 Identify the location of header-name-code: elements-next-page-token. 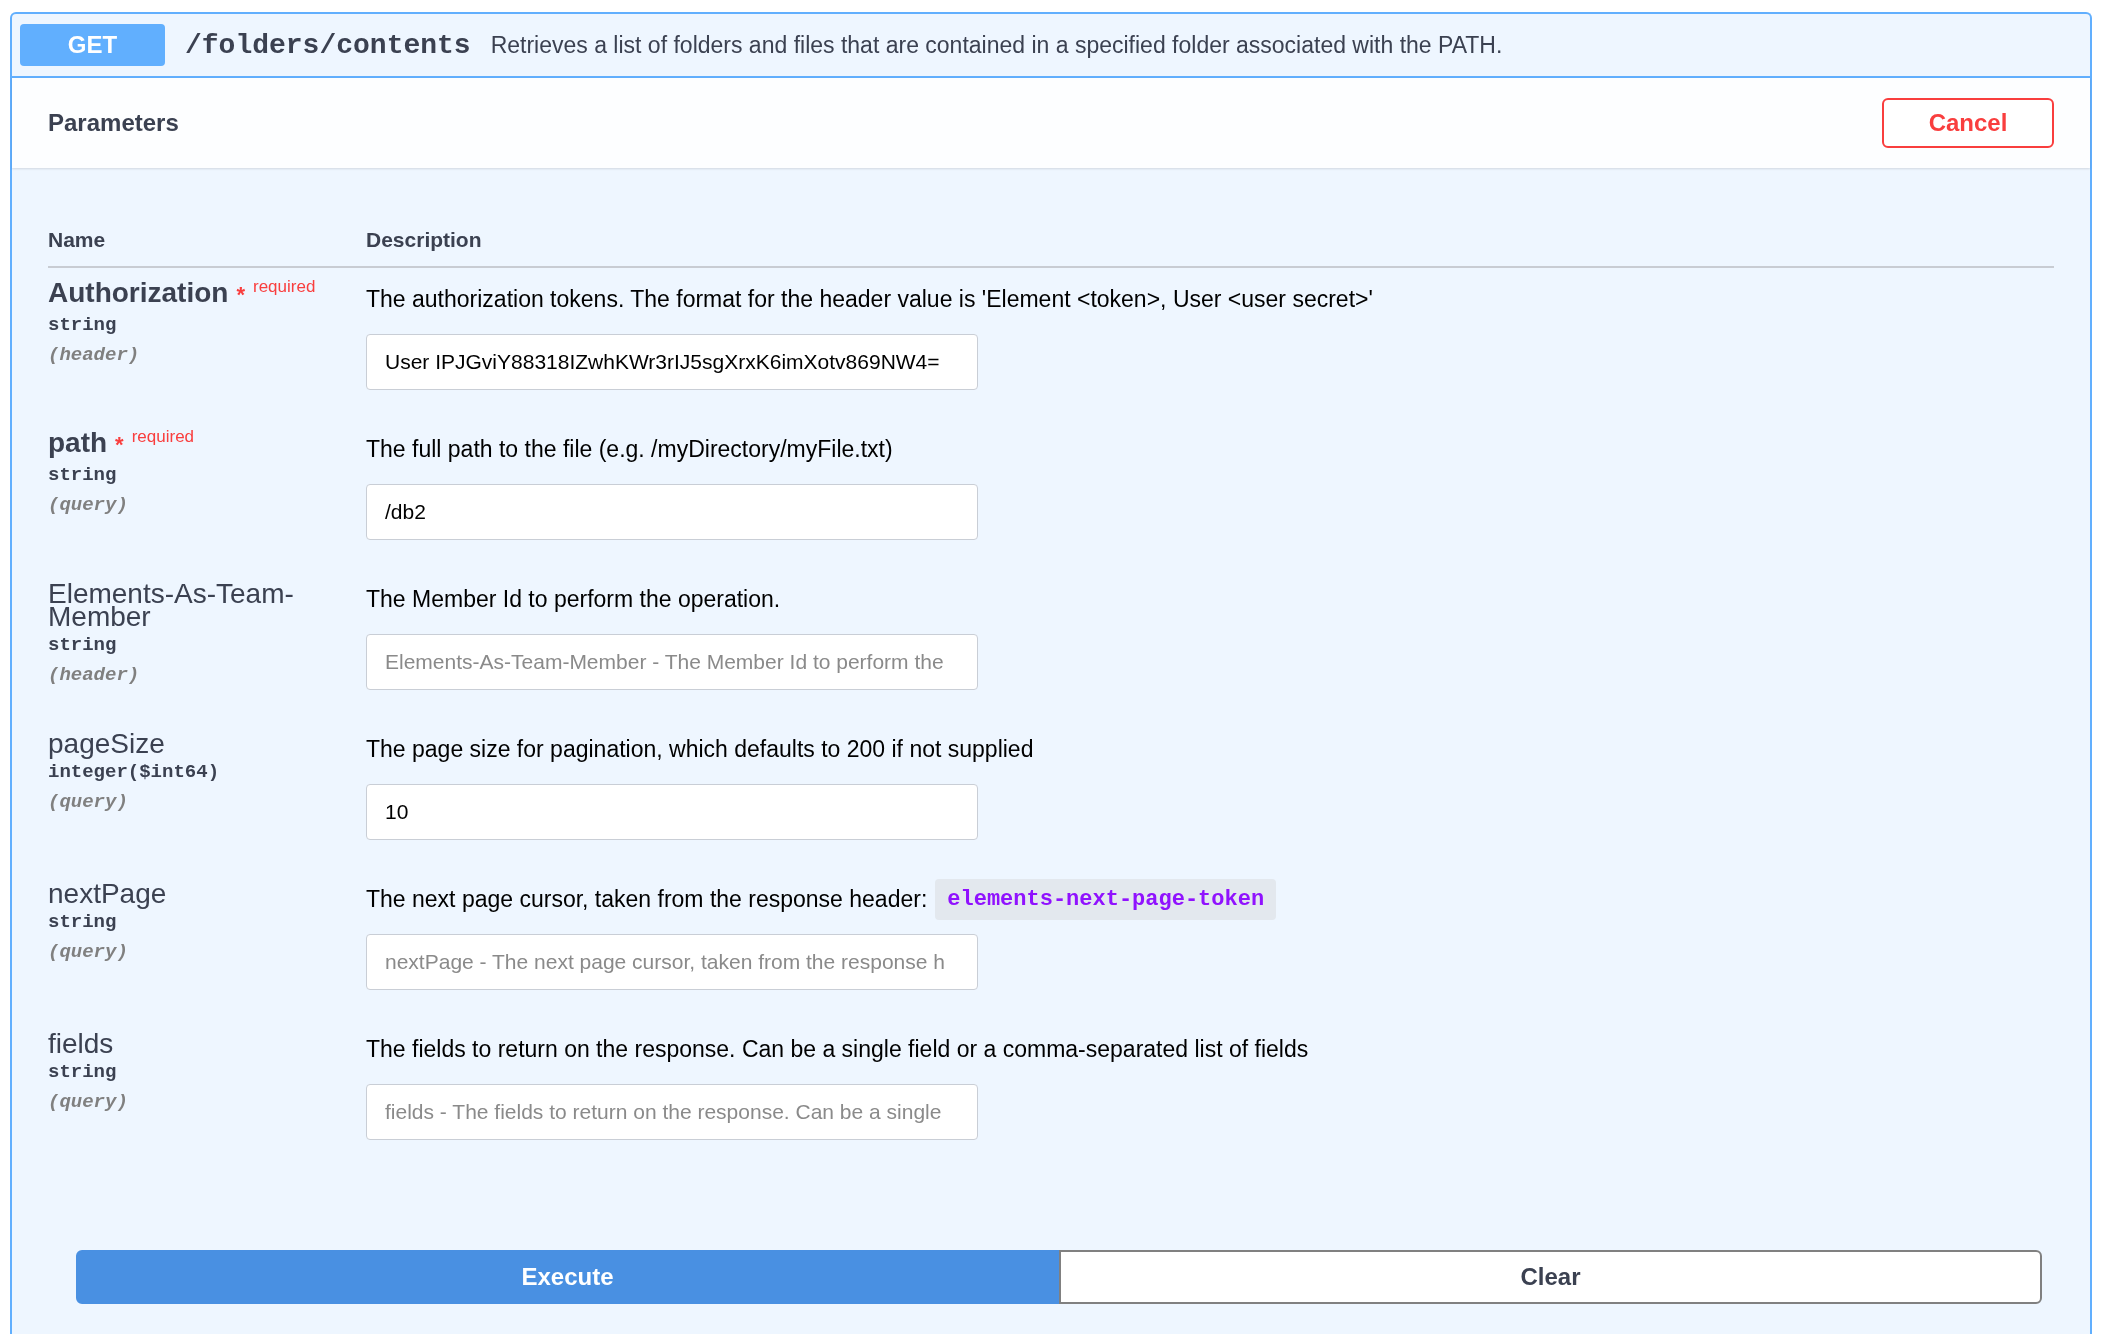
(1106, 899).